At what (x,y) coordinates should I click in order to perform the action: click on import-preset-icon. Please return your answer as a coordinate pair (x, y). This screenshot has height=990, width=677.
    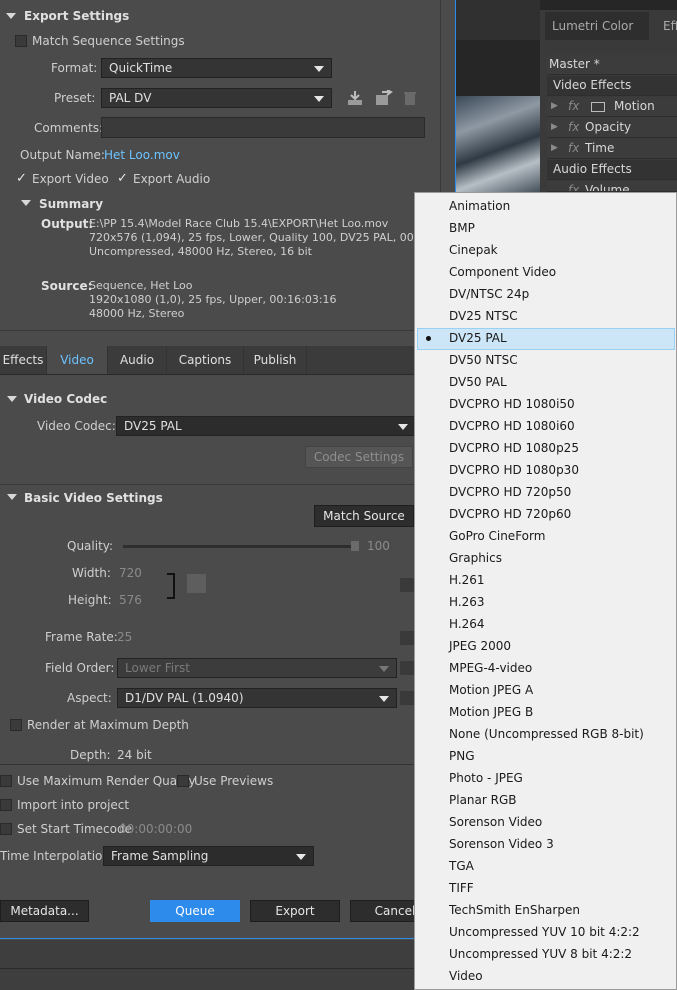
    Looking at the image, I should click on (384, 98).